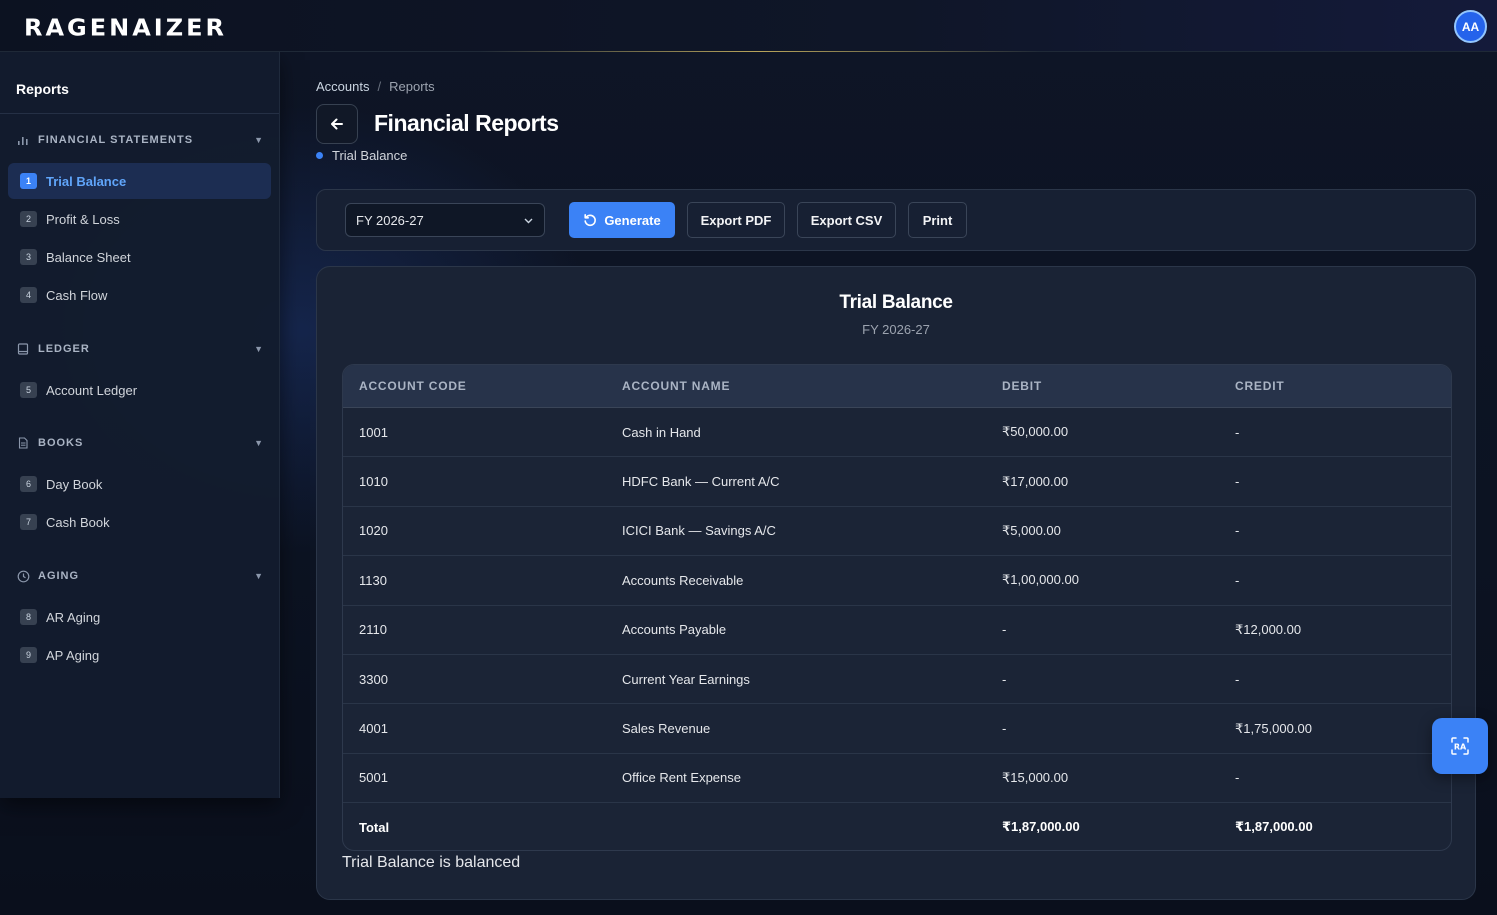 The height and width of the screenshot is (915, 1497). Describe the element at coordinates (83, 219) in the screenshot. I see `sidebar-item-label: Profit & Loss` at that location.